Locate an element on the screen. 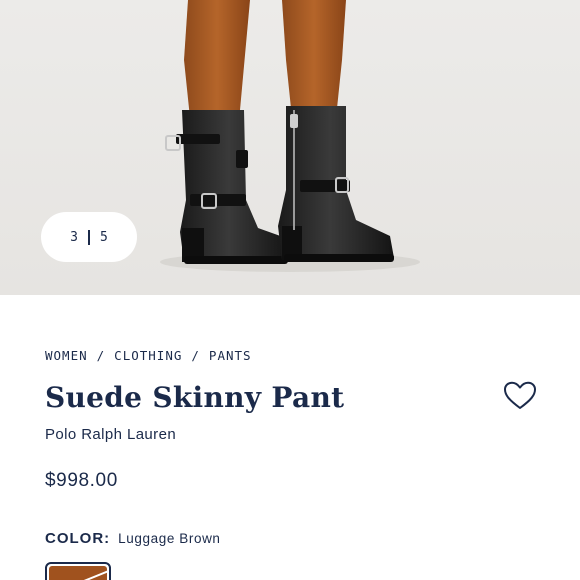 The height and width of the screenshot is (580, 580). selected-color-value: Luggage Brown is located at coordinates (169, 538).